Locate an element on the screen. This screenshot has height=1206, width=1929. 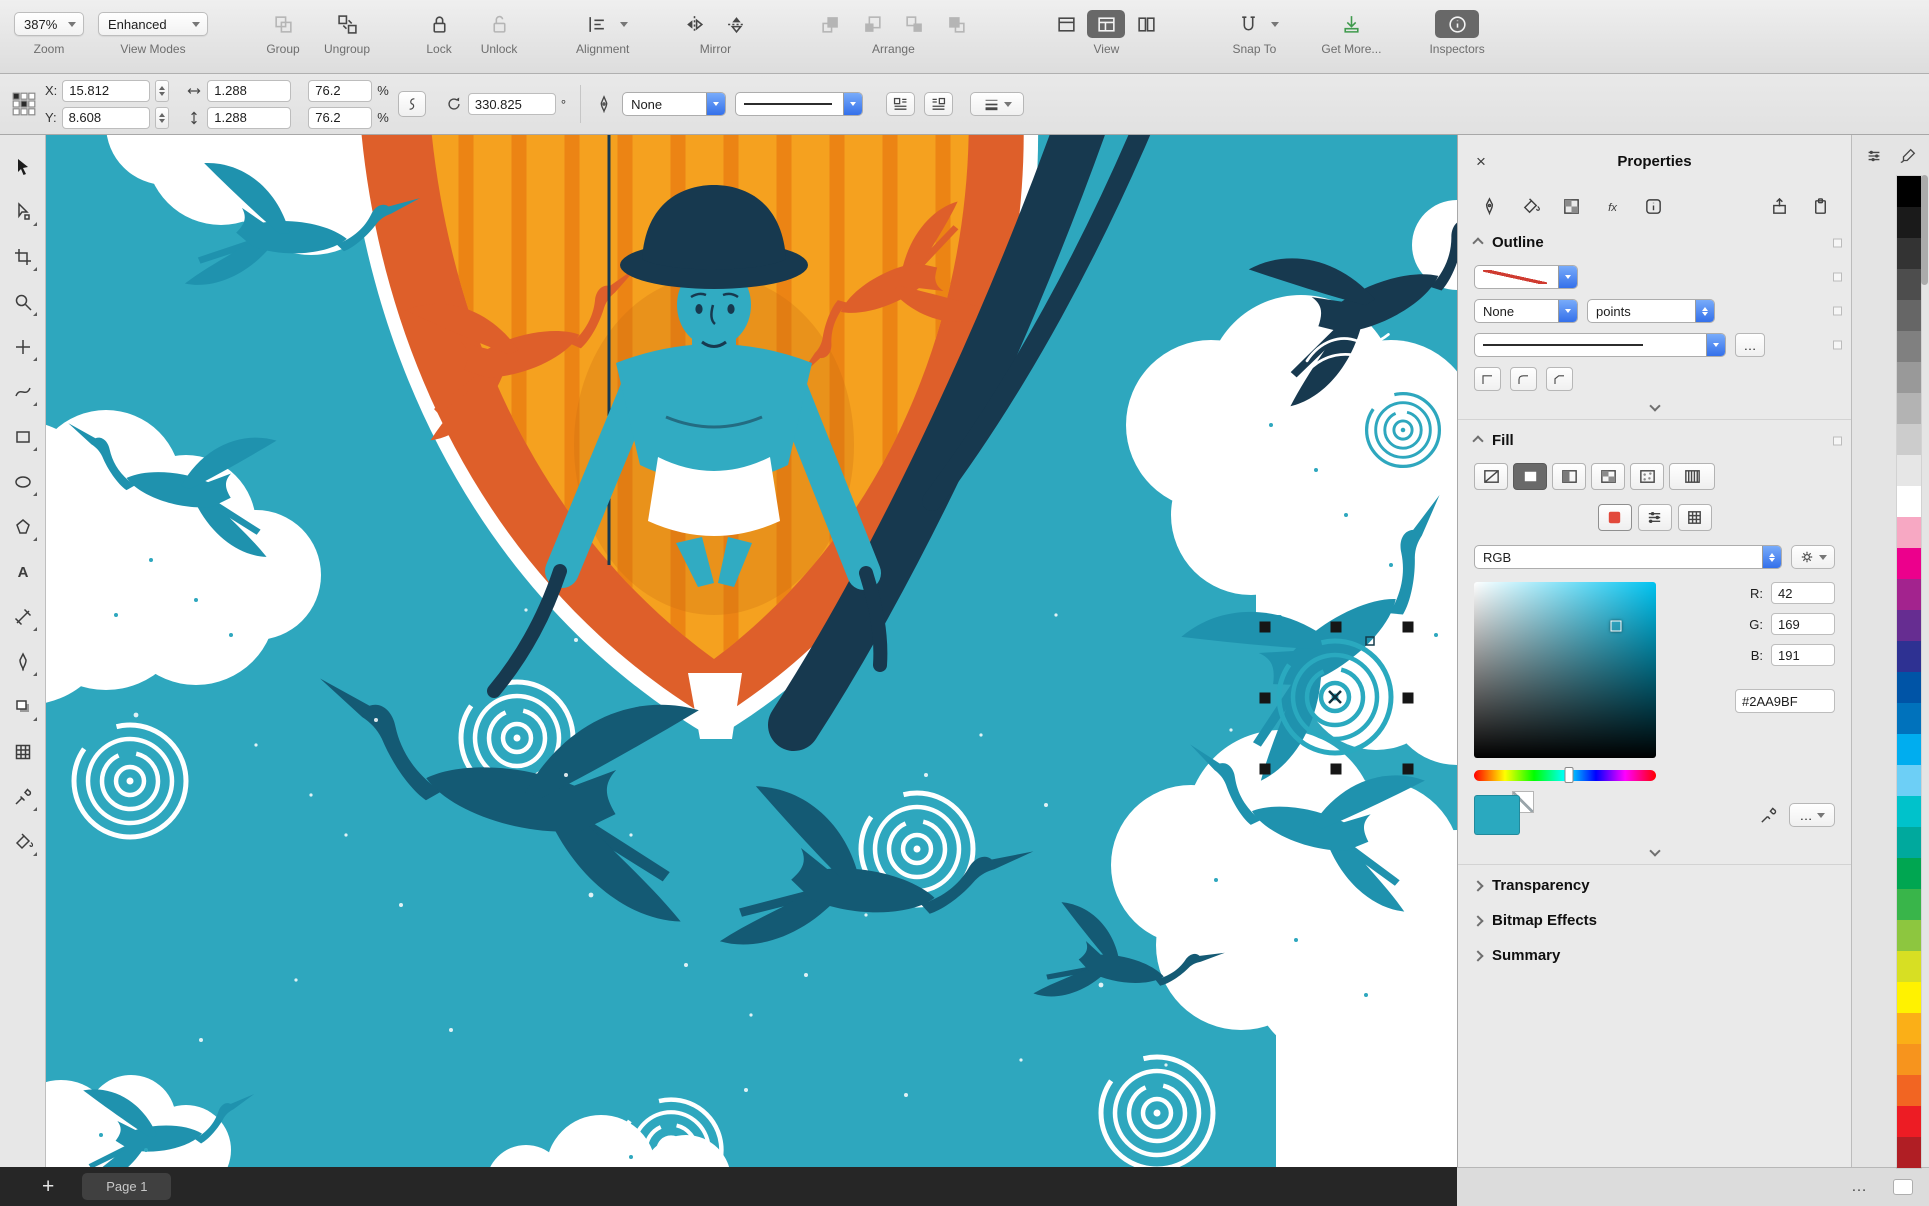
mirror-horizontal-button is located at coordinates (694, 24).